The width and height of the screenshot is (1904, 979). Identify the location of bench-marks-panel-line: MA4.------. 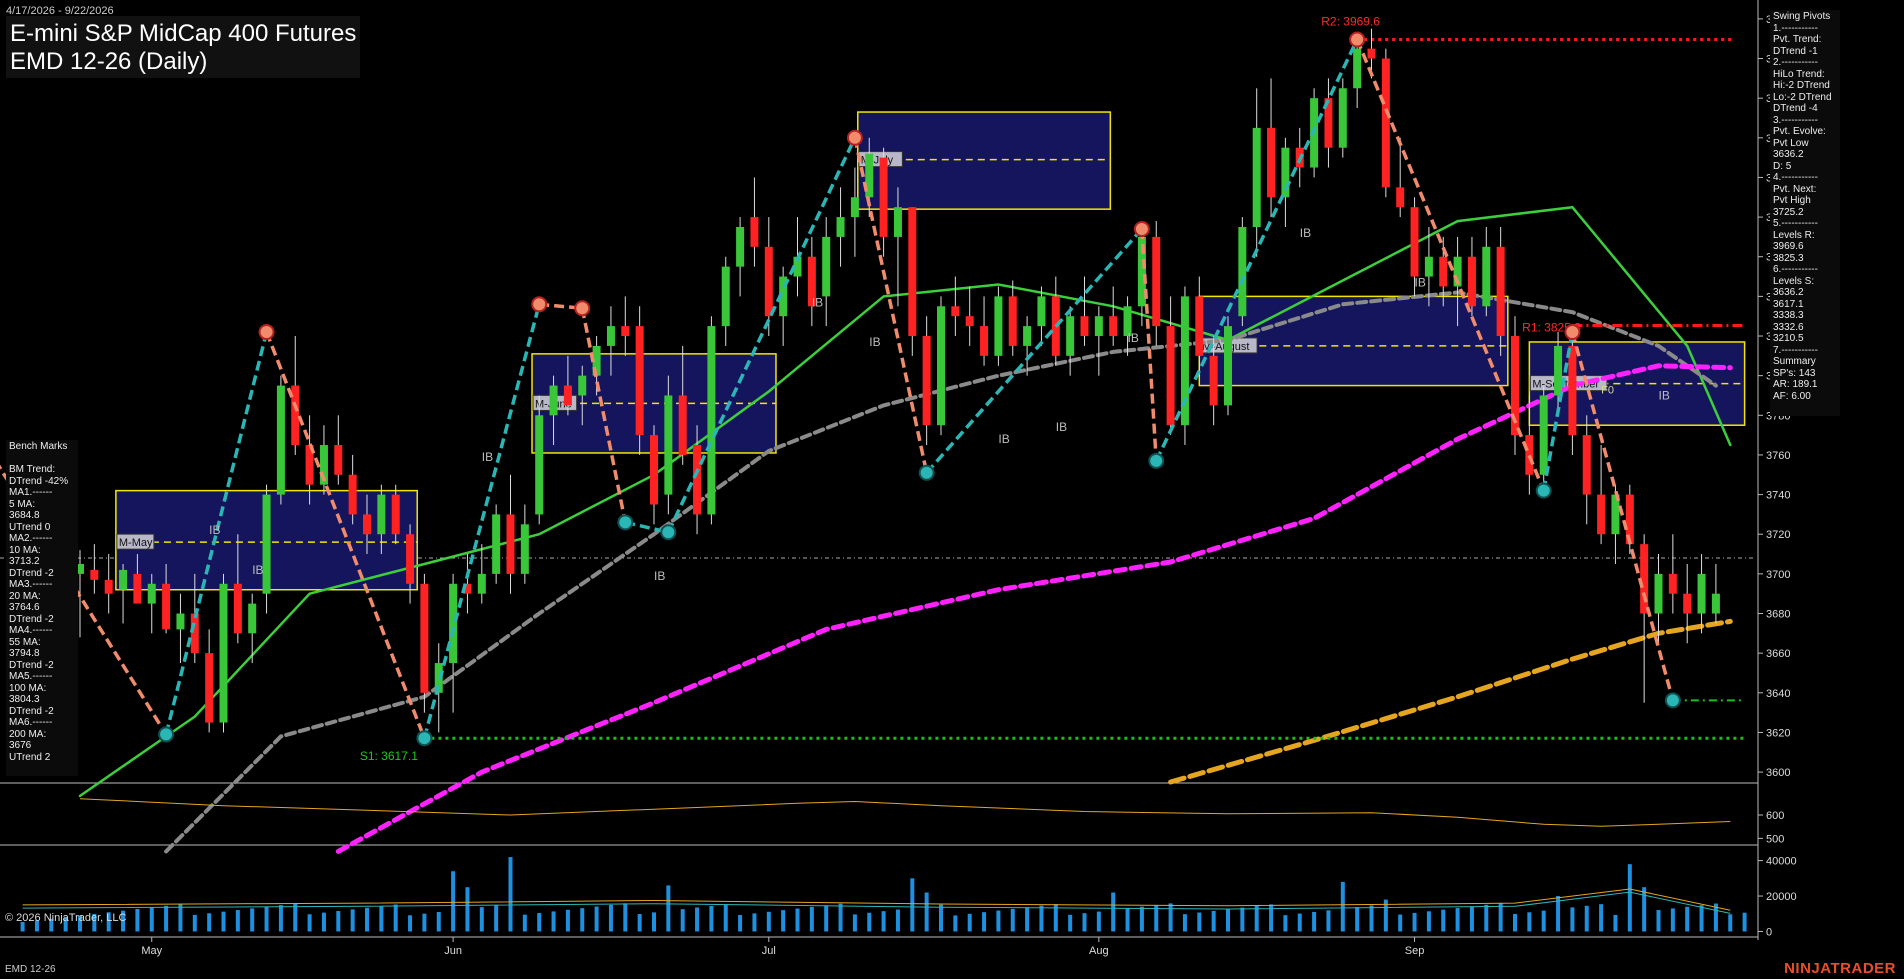
(31, 630).